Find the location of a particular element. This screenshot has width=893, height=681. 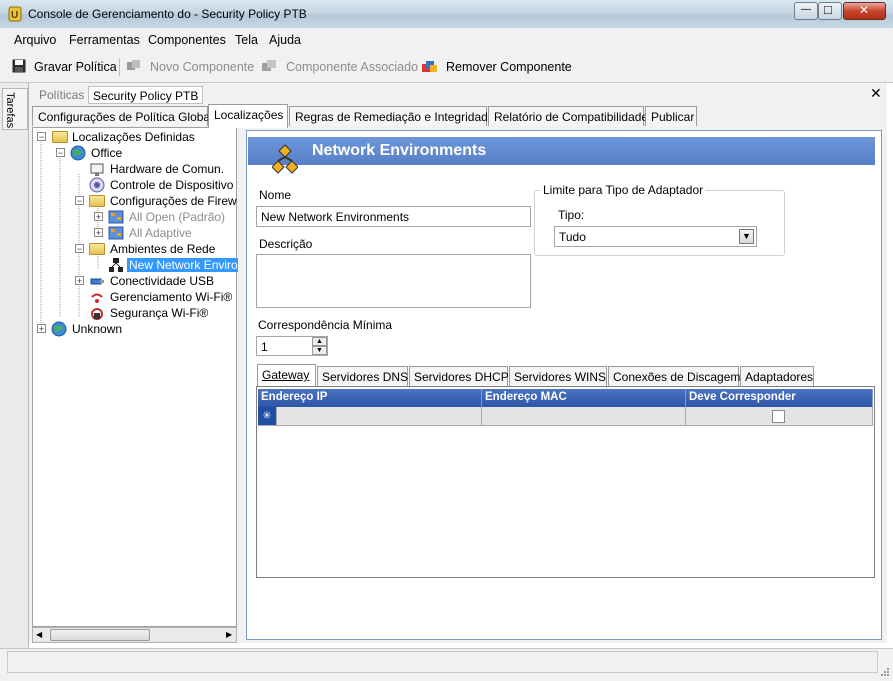

maximize-icon: □ is located at coordinates (828, 9).